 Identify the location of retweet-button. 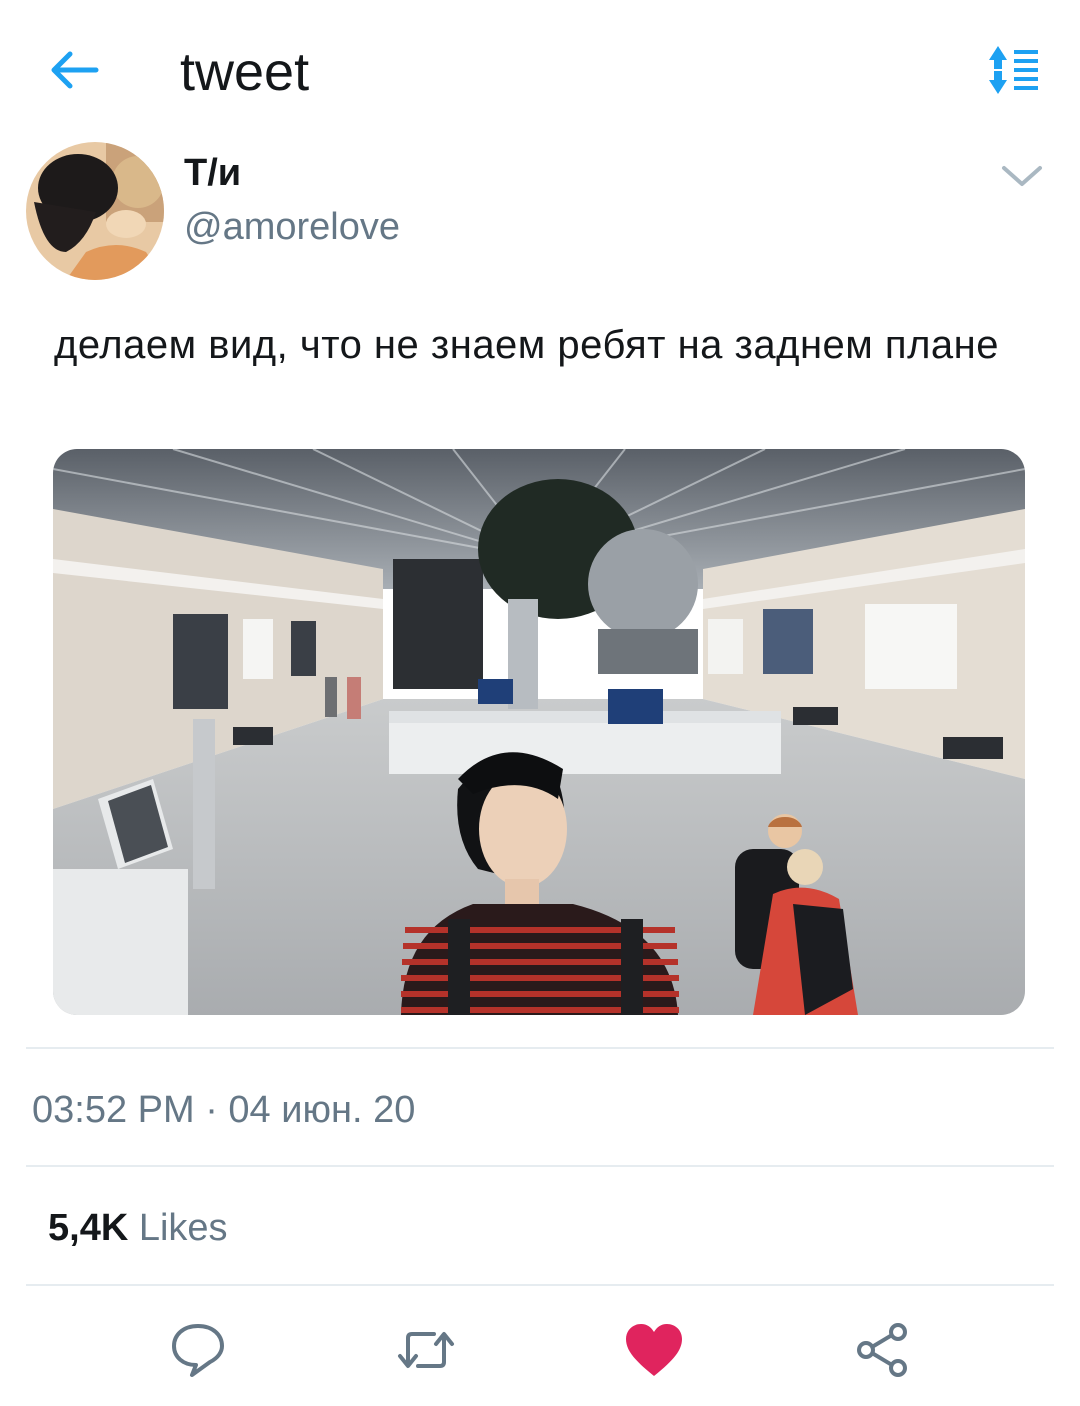
(426, 1350).